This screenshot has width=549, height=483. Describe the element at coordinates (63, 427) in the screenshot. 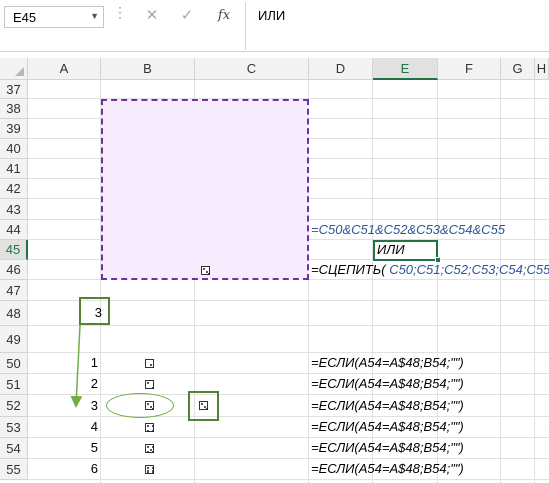

I see `cell-a53: 4` at that location.